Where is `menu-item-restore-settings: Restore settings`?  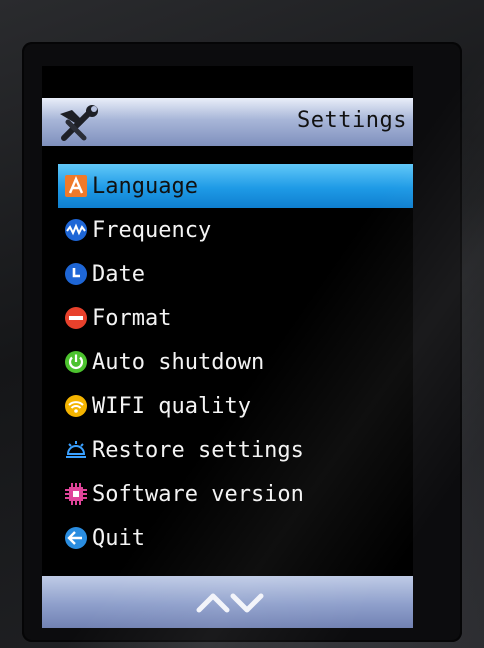
menu-item-restore-settings: Restore settings is located at coordinates (227, 450).